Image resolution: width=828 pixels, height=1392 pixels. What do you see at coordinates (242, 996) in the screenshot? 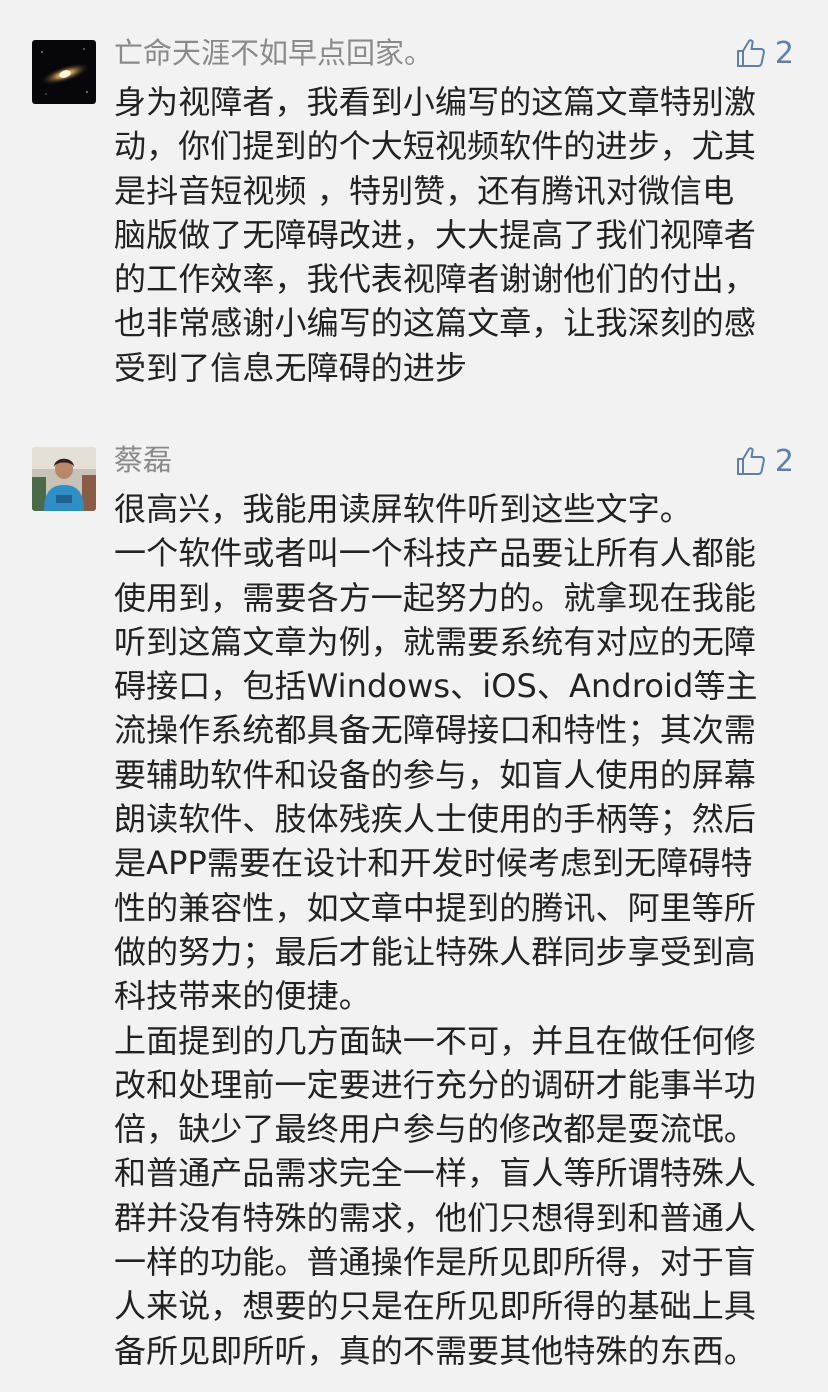
I see `comment-line: 科技带来的便捷。` at bounding box center [242, 996].